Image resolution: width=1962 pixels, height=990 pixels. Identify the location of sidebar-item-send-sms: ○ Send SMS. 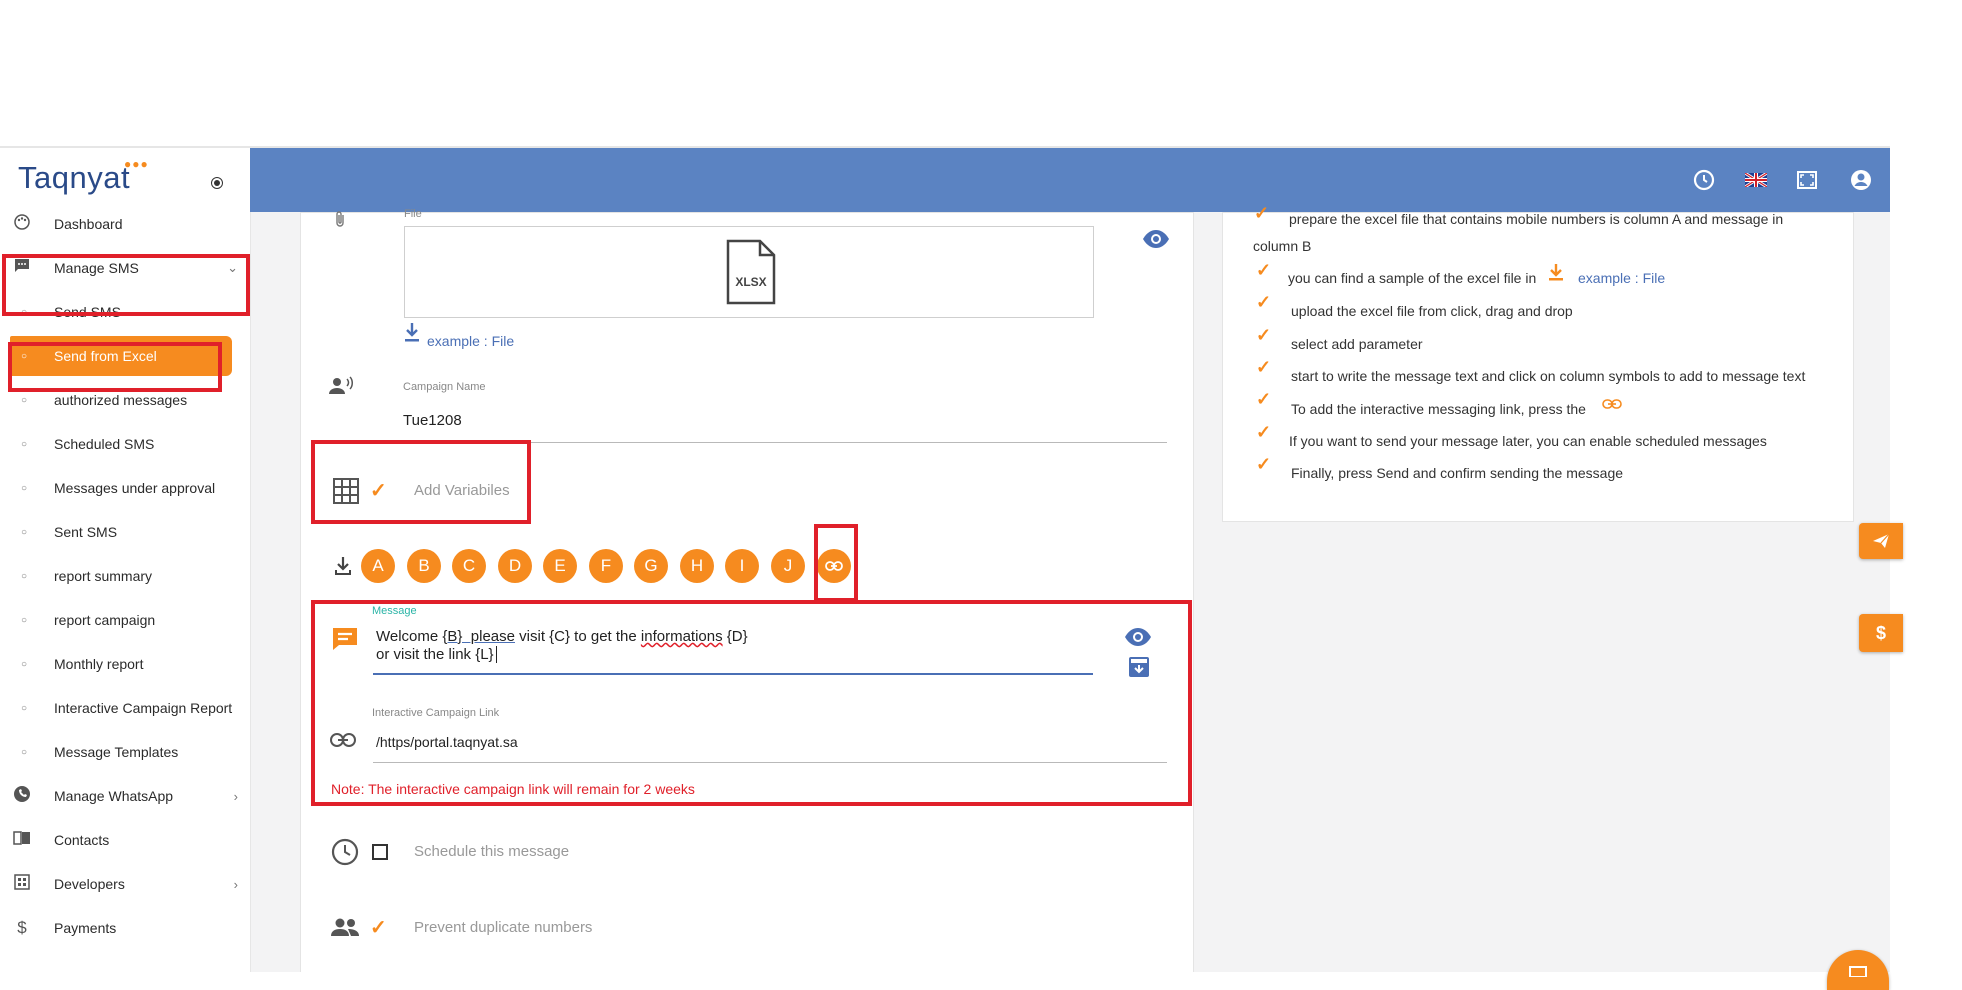
(125, 312).